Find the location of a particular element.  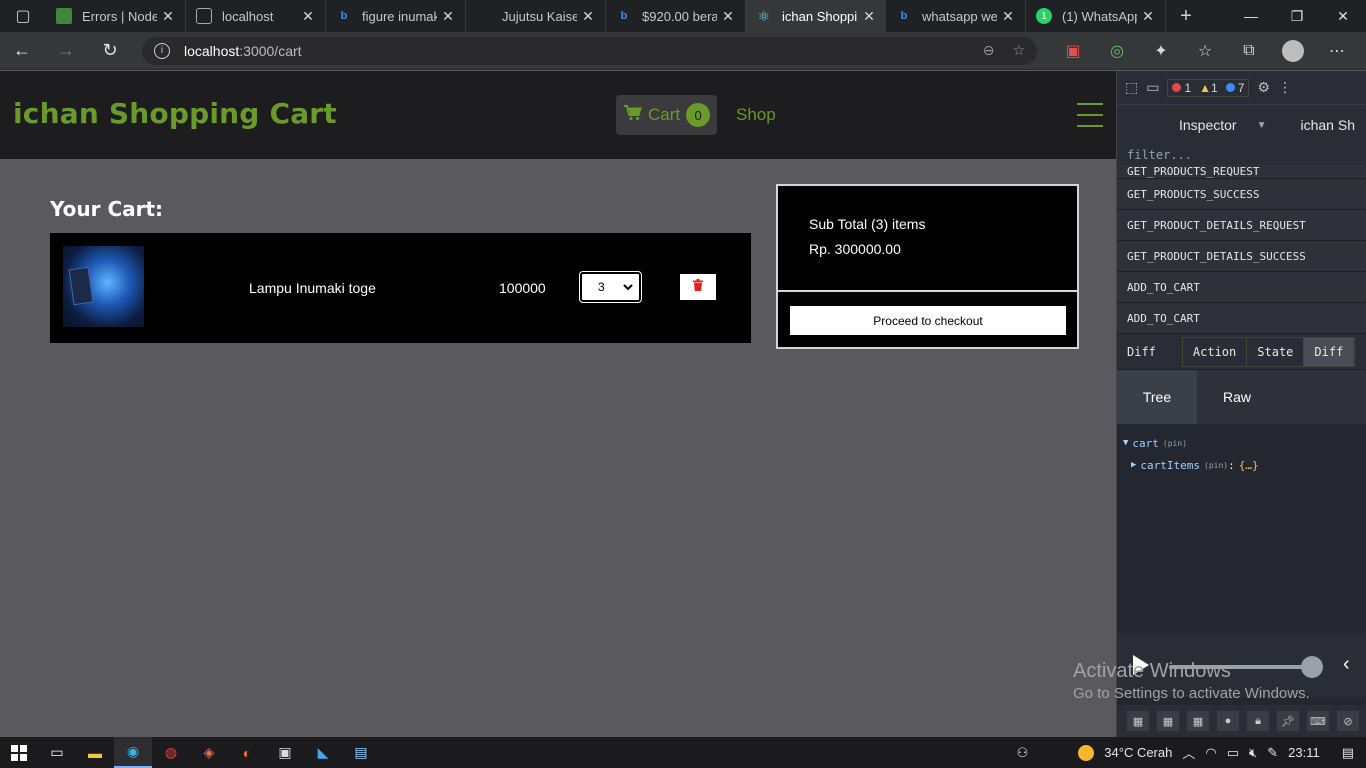

tab-localhost: localhost ✕ is located at coordinates (256, 16).